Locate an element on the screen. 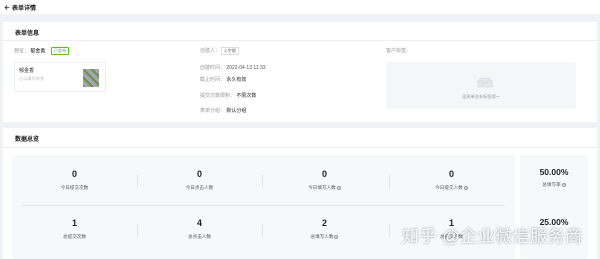 The width and height of the screenshot is (600, 259). preview-value: 郁金香 is located at coordinates (37, 51).